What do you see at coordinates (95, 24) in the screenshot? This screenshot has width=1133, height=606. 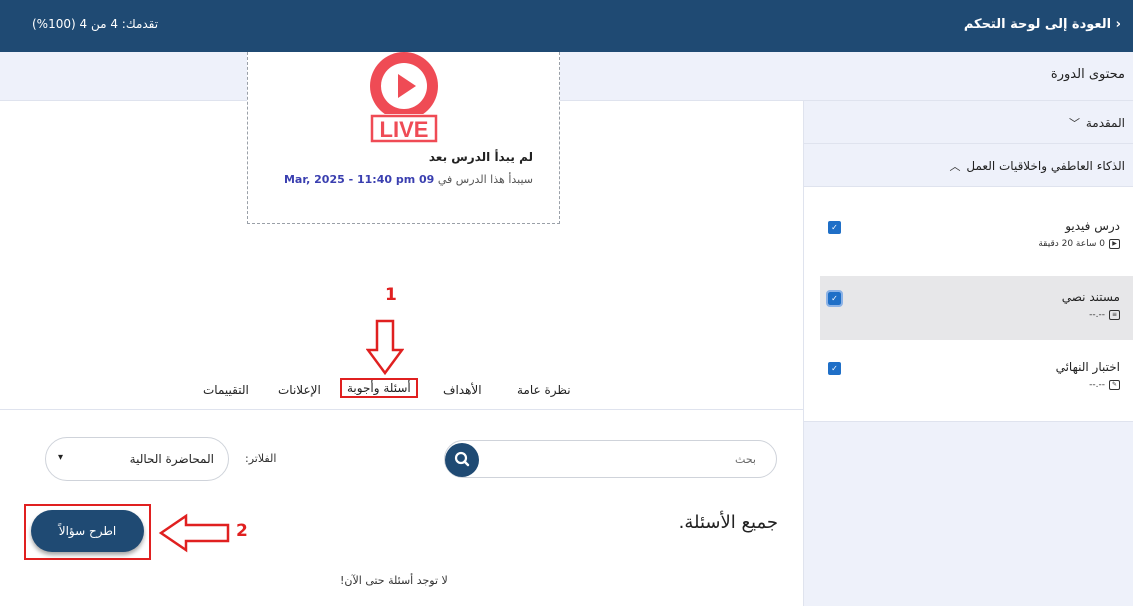 I see `progress-label: تقدمك: 4 من 4 (100%)` at bounding box center [95, 24].